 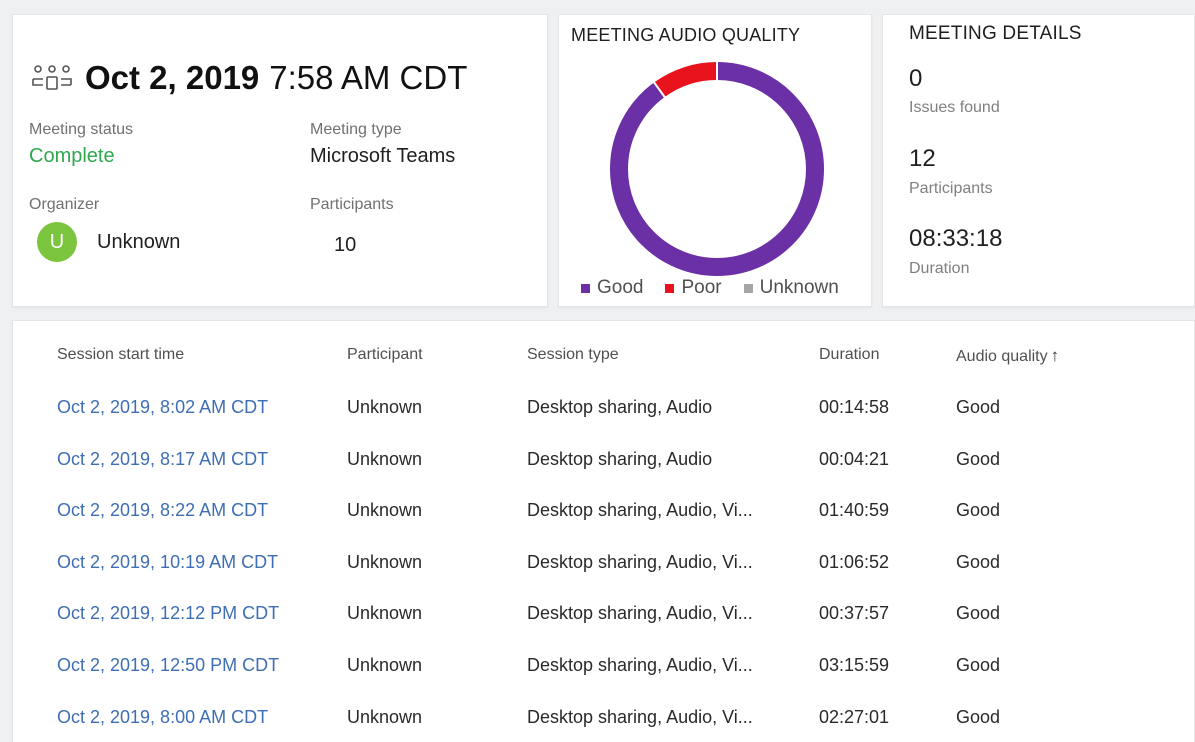 What do you see at coordinates (956, 238) in the screenshot?
I see `details-duration-value: 08:33:18` at bounding box center [956, 238].